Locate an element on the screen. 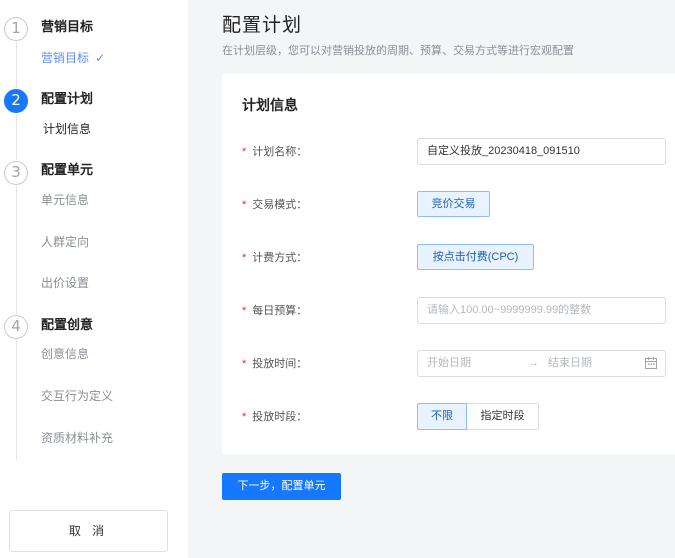  step-2-title: 配置计划 is located at coordinates (67, 98).